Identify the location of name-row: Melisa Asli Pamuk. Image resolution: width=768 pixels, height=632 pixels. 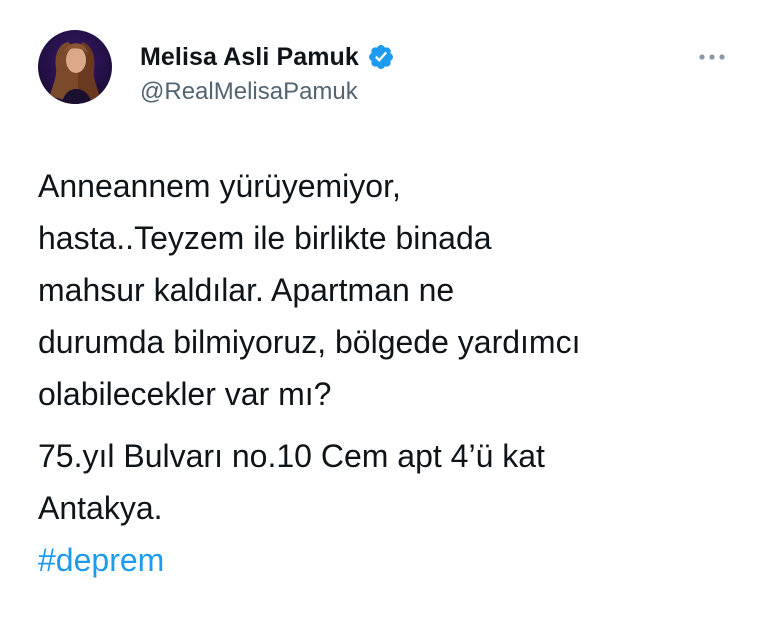
(267, 57).